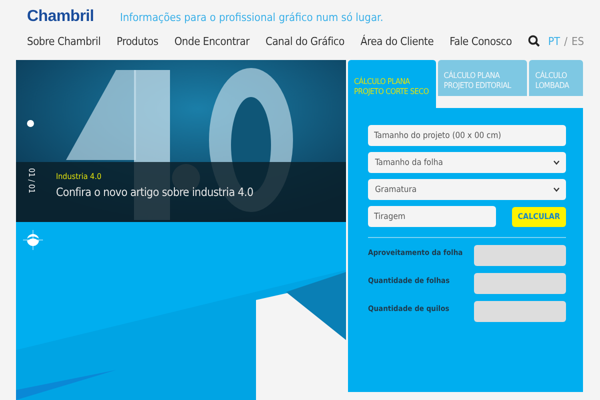  Describe the element at coordinates (481, 41) in the screenshot. I see `nav-link: Fale Conosco` at that location.